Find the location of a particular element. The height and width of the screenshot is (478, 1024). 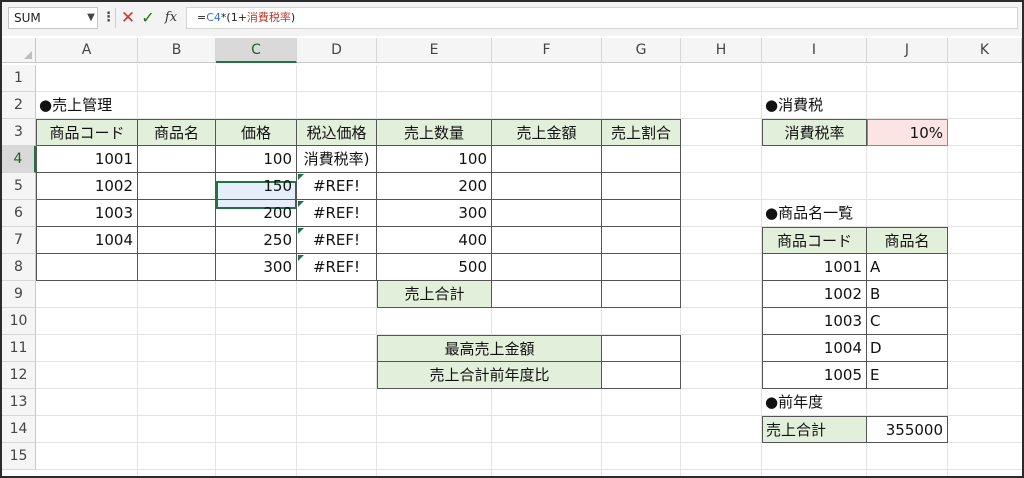

row-header-3: 3 is located at coordinates (19, 132).